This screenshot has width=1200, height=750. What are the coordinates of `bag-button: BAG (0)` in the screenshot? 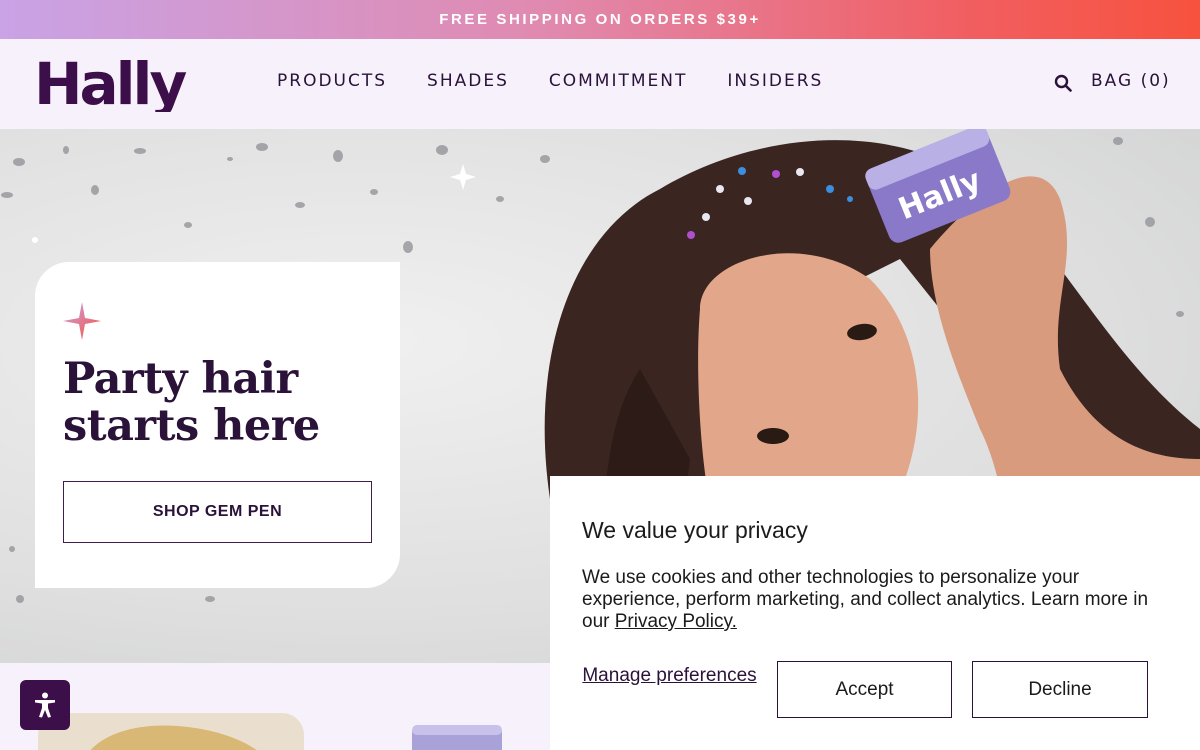 It's located at (1131, 81).